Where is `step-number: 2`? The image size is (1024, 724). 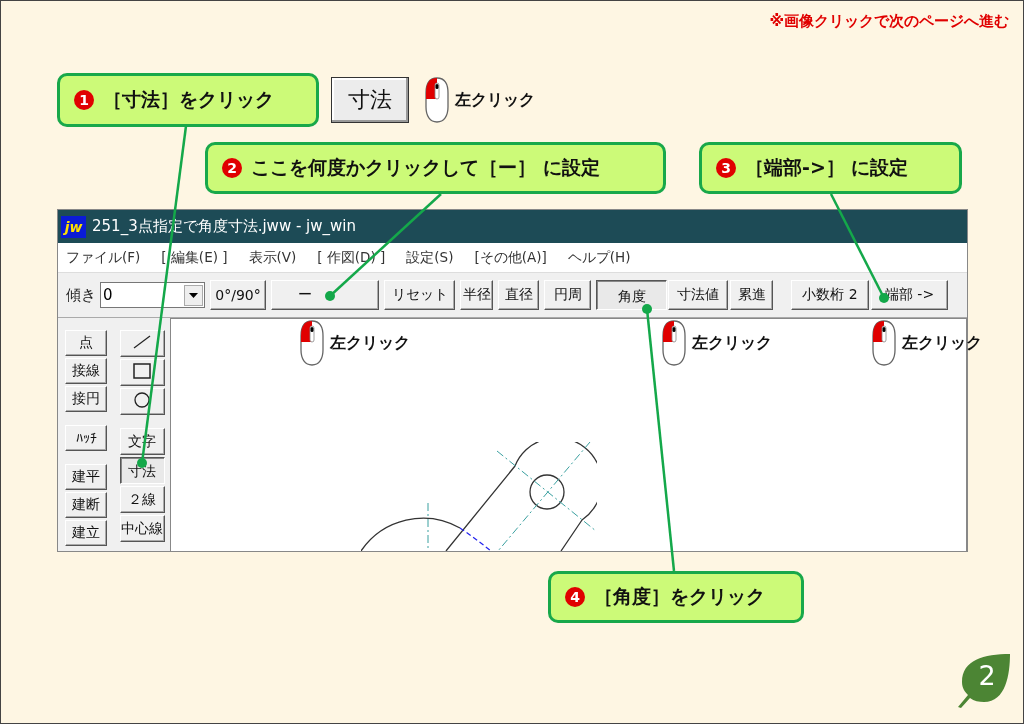
step-number: 2 is located at coordinates (232, 168).